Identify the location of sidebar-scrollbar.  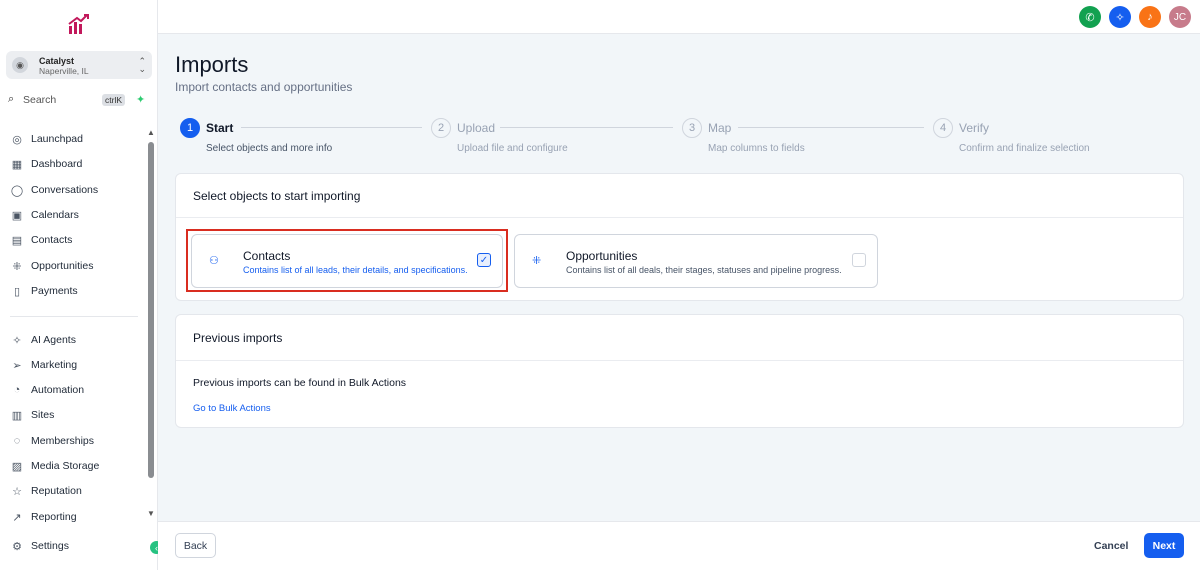
(151, 310).